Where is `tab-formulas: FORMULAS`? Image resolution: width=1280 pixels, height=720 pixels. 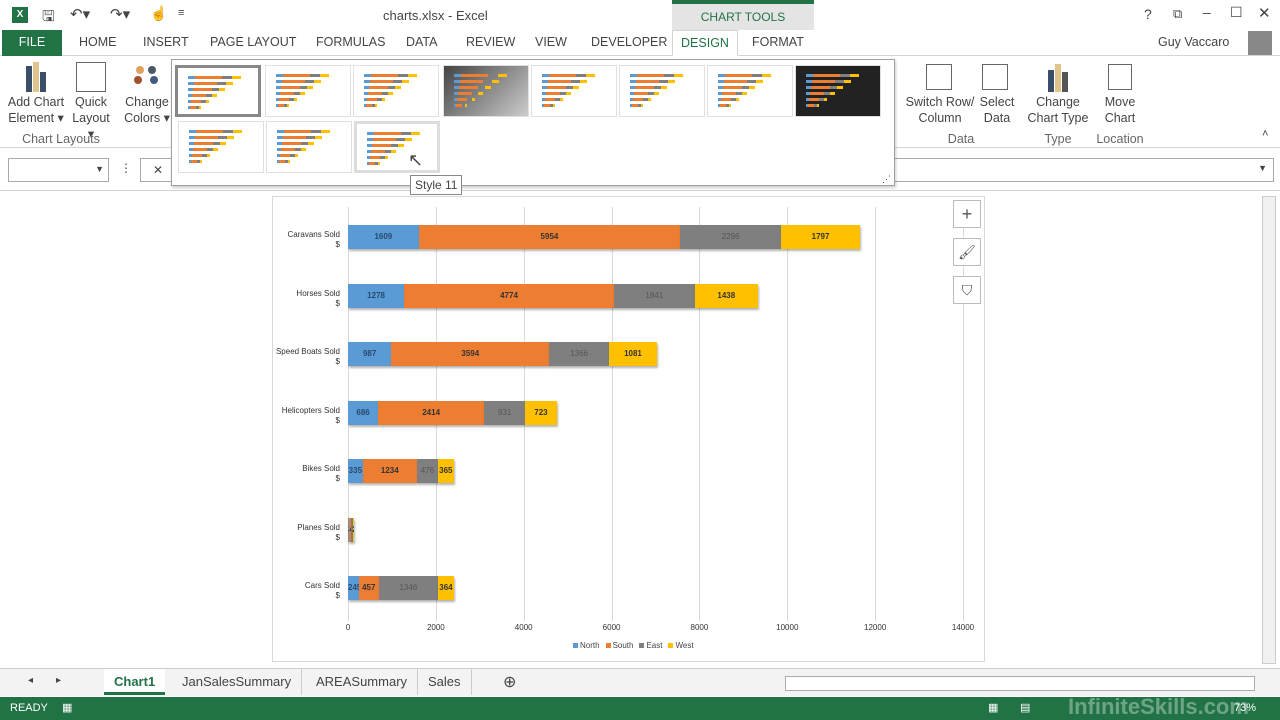 tab-formulas: FORMULAS is located at coordinates (350, 43).